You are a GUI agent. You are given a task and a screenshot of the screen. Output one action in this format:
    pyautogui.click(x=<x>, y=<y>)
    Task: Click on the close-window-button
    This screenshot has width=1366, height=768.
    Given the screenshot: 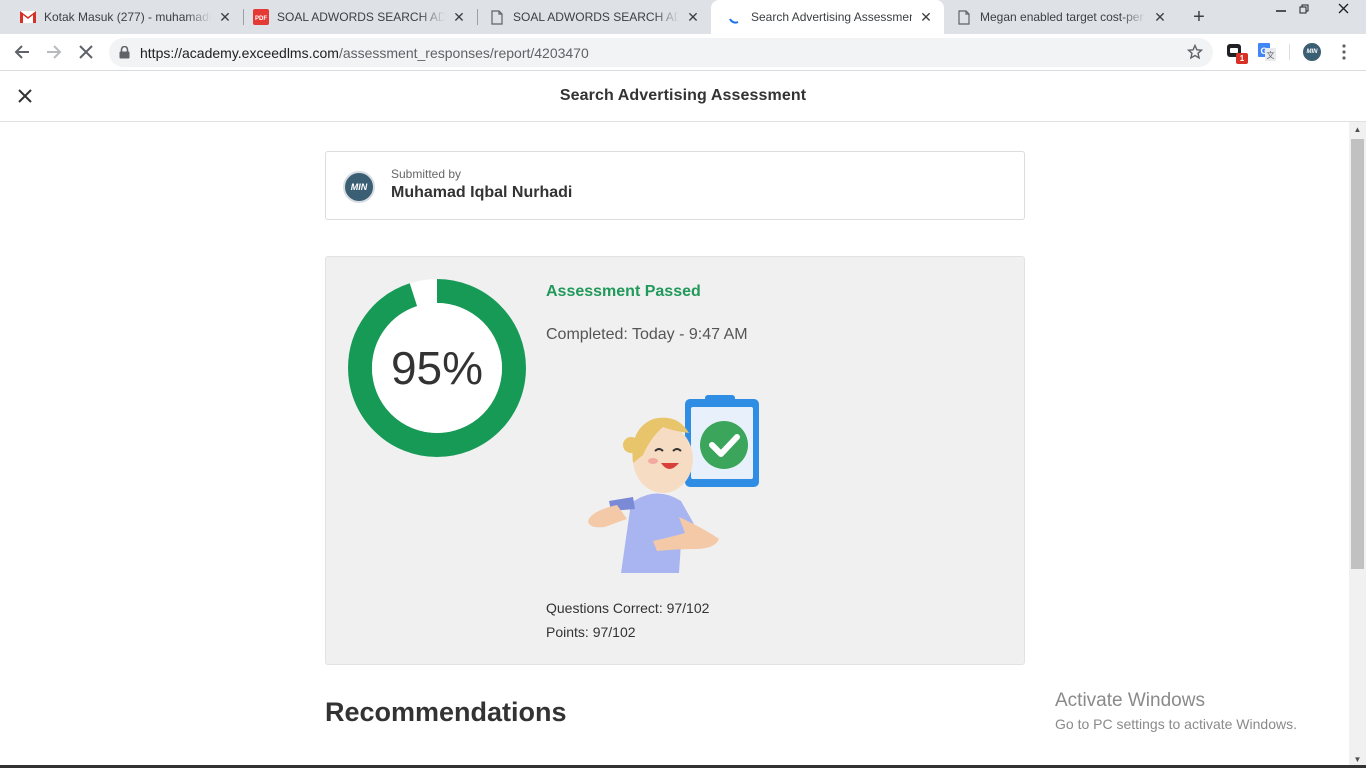 What is the action you would take?
    pyautogui.click(x=1343, y=11)
    